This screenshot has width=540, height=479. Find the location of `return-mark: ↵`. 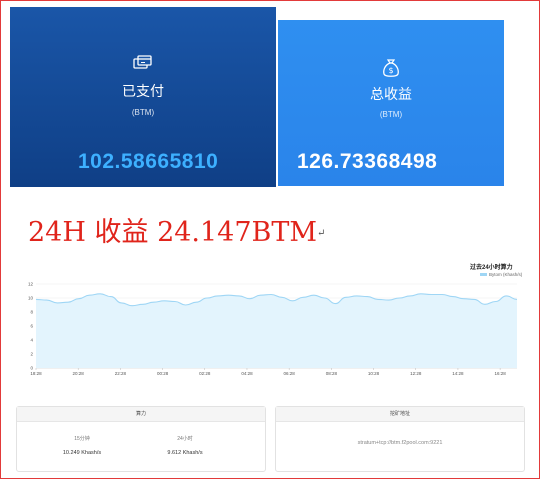

return-mark: ↵ is located at coordinates (321, 233).